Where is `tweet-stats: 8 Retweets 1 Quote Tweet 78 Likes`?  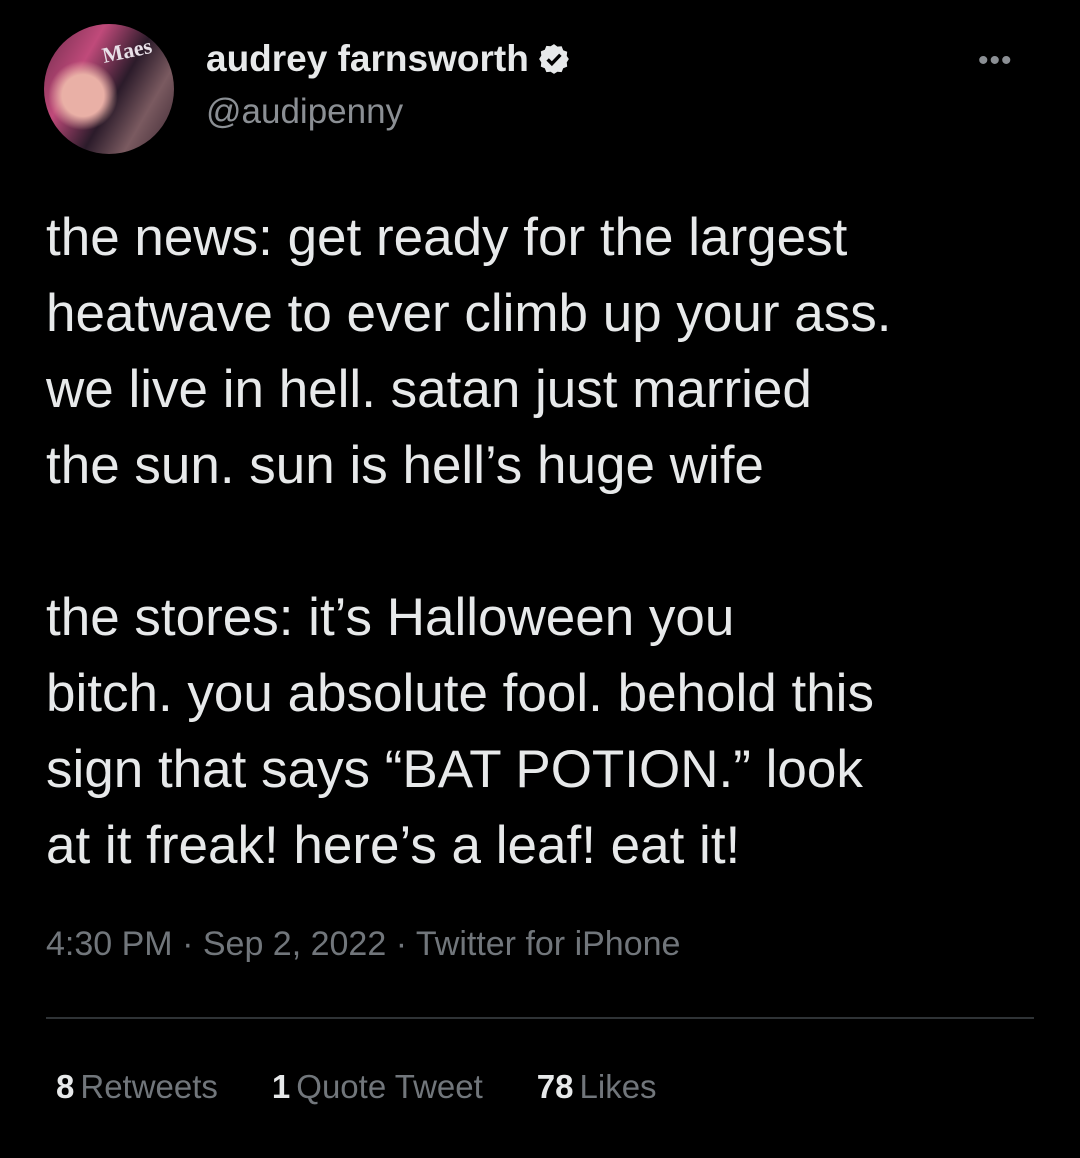
tweet-stats: 8 Retweets 1 Quote Tweet 78 Likes is located at coordinates (356, 1087).